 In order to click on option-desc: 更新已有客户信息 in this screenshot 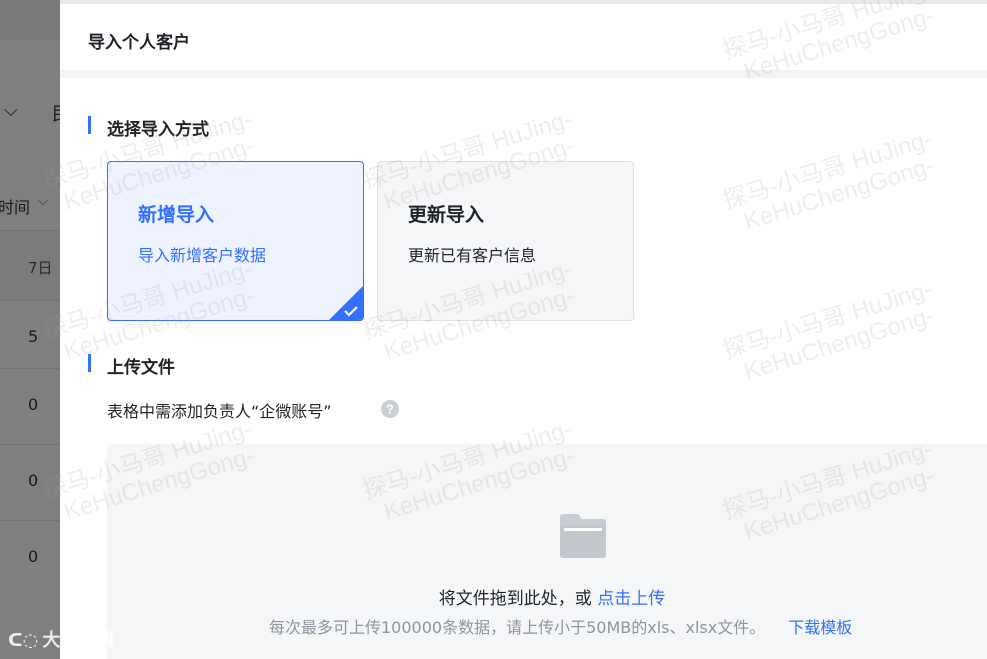, I will do `click(472, 255)`.